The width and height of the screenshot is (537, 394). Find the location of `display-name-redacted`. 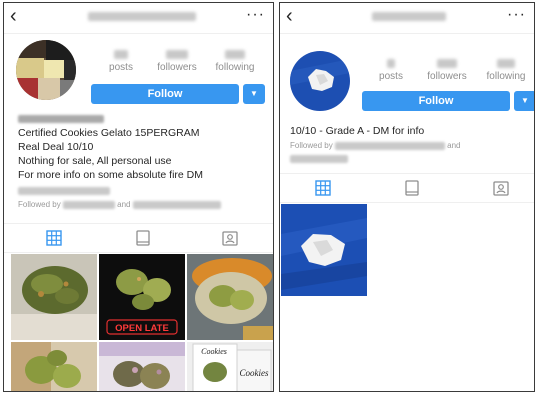

display-name-redacted is located at coordinates (61, 119).